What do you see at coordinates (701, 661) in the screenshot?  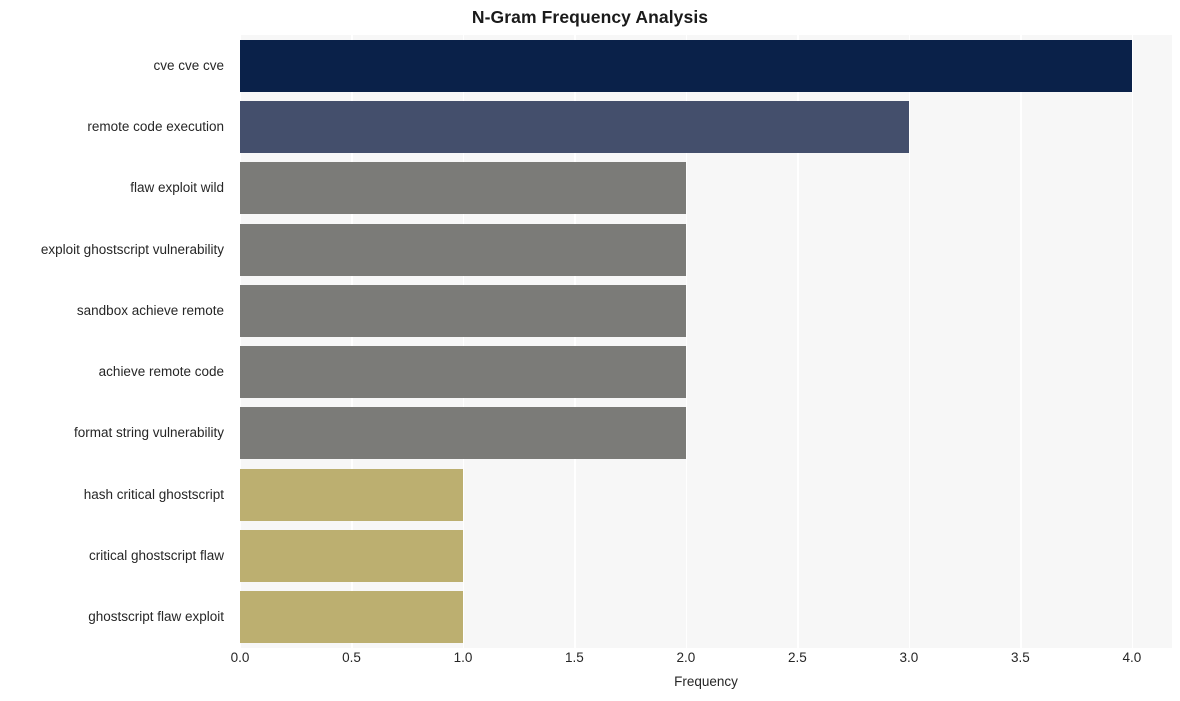 I see `x-axis-tick-labels: 0.0 0.5 1.0 1.5 2.0 2.5 3.0 3.5 4.0` at bounding box center [701, 661].